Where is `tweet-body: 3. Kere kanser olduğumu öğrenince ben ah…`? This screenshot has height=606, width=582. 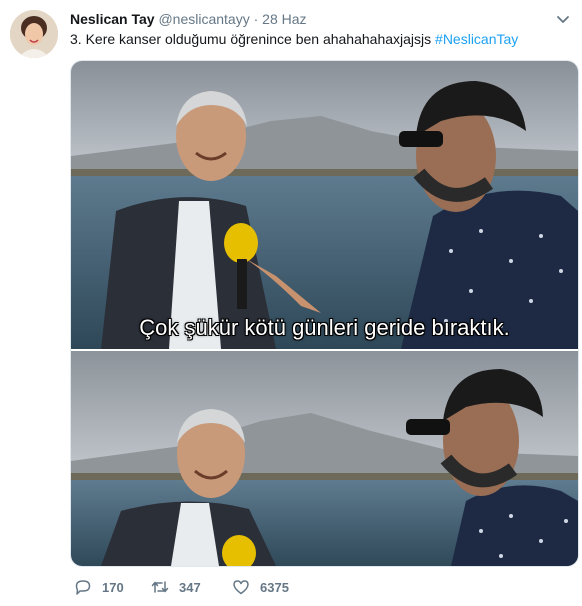
tweet-body: 3. Kere kanser olduğumu öğrenince ben ah… is located at coordinates (251, 39).